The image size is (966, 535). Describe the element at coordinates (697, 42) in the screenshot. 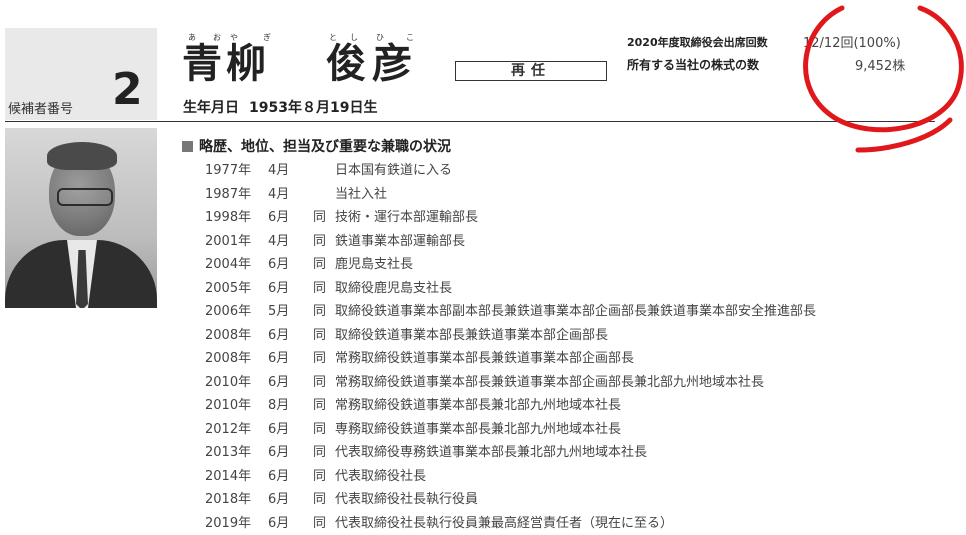

I see `attendance-label: 2020年度取締役会出席回数` at that location.